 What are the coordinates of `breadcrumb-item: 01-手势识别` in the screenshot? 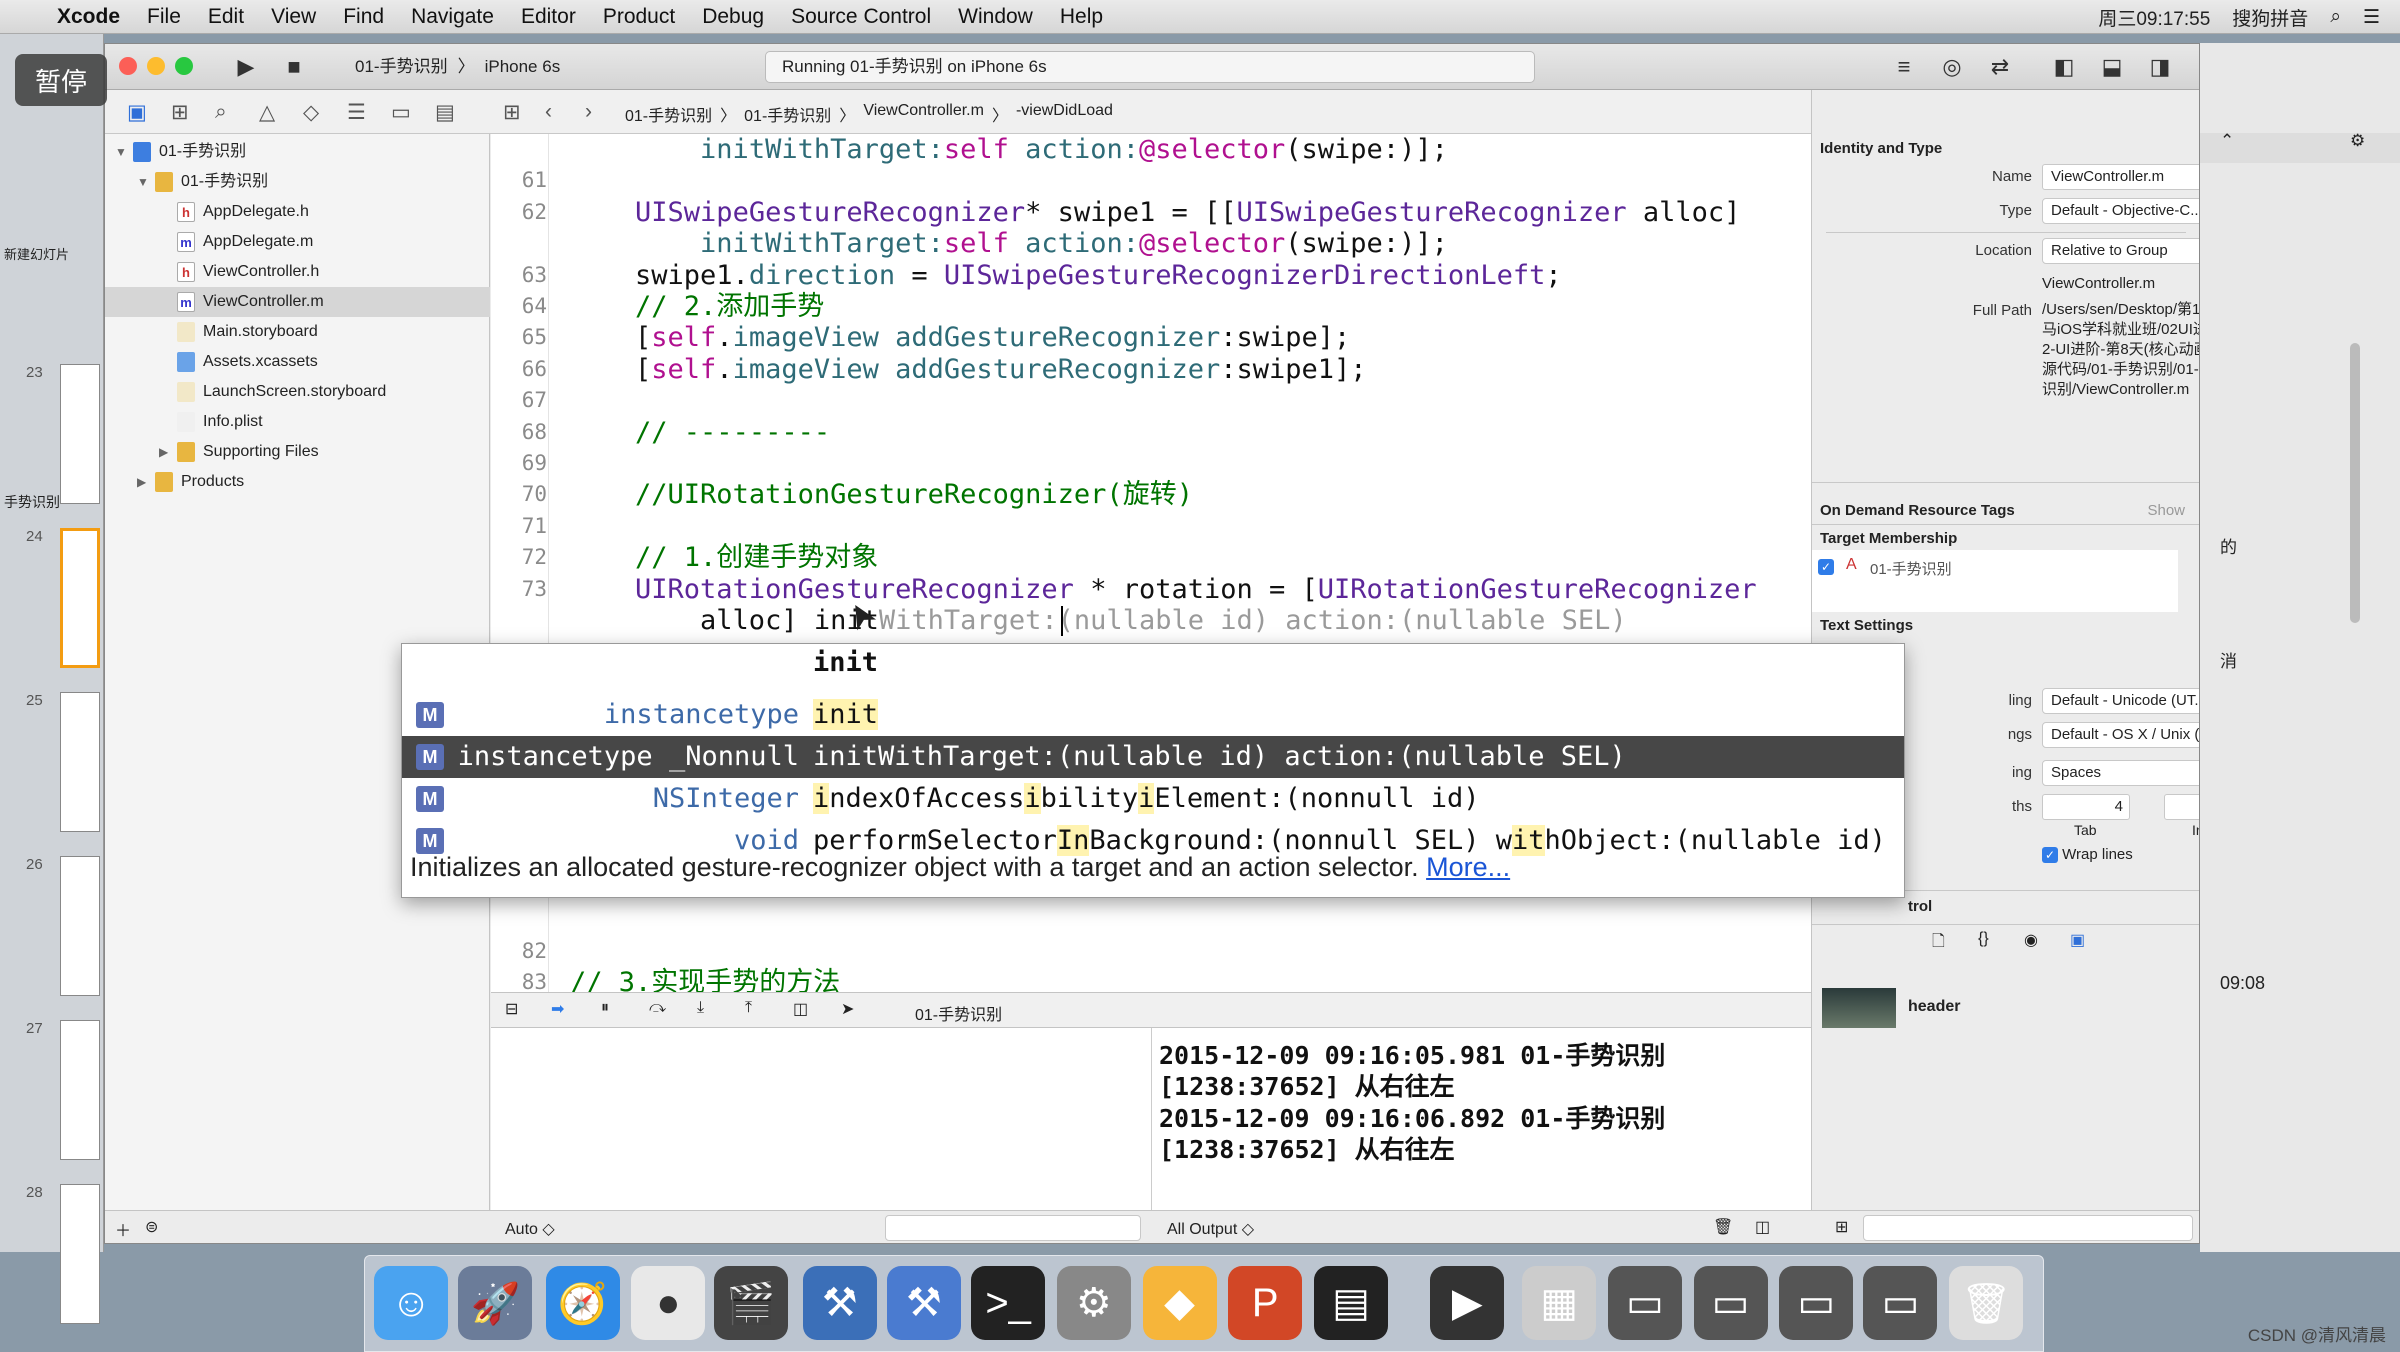 It's located at (787, 114).